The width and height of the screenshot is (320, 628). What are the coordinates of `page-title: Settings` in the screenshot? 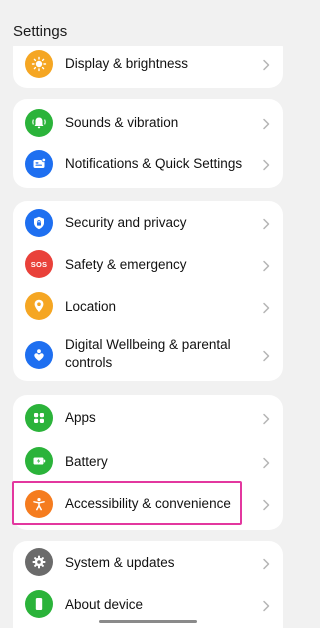 It's located at (40, 31).